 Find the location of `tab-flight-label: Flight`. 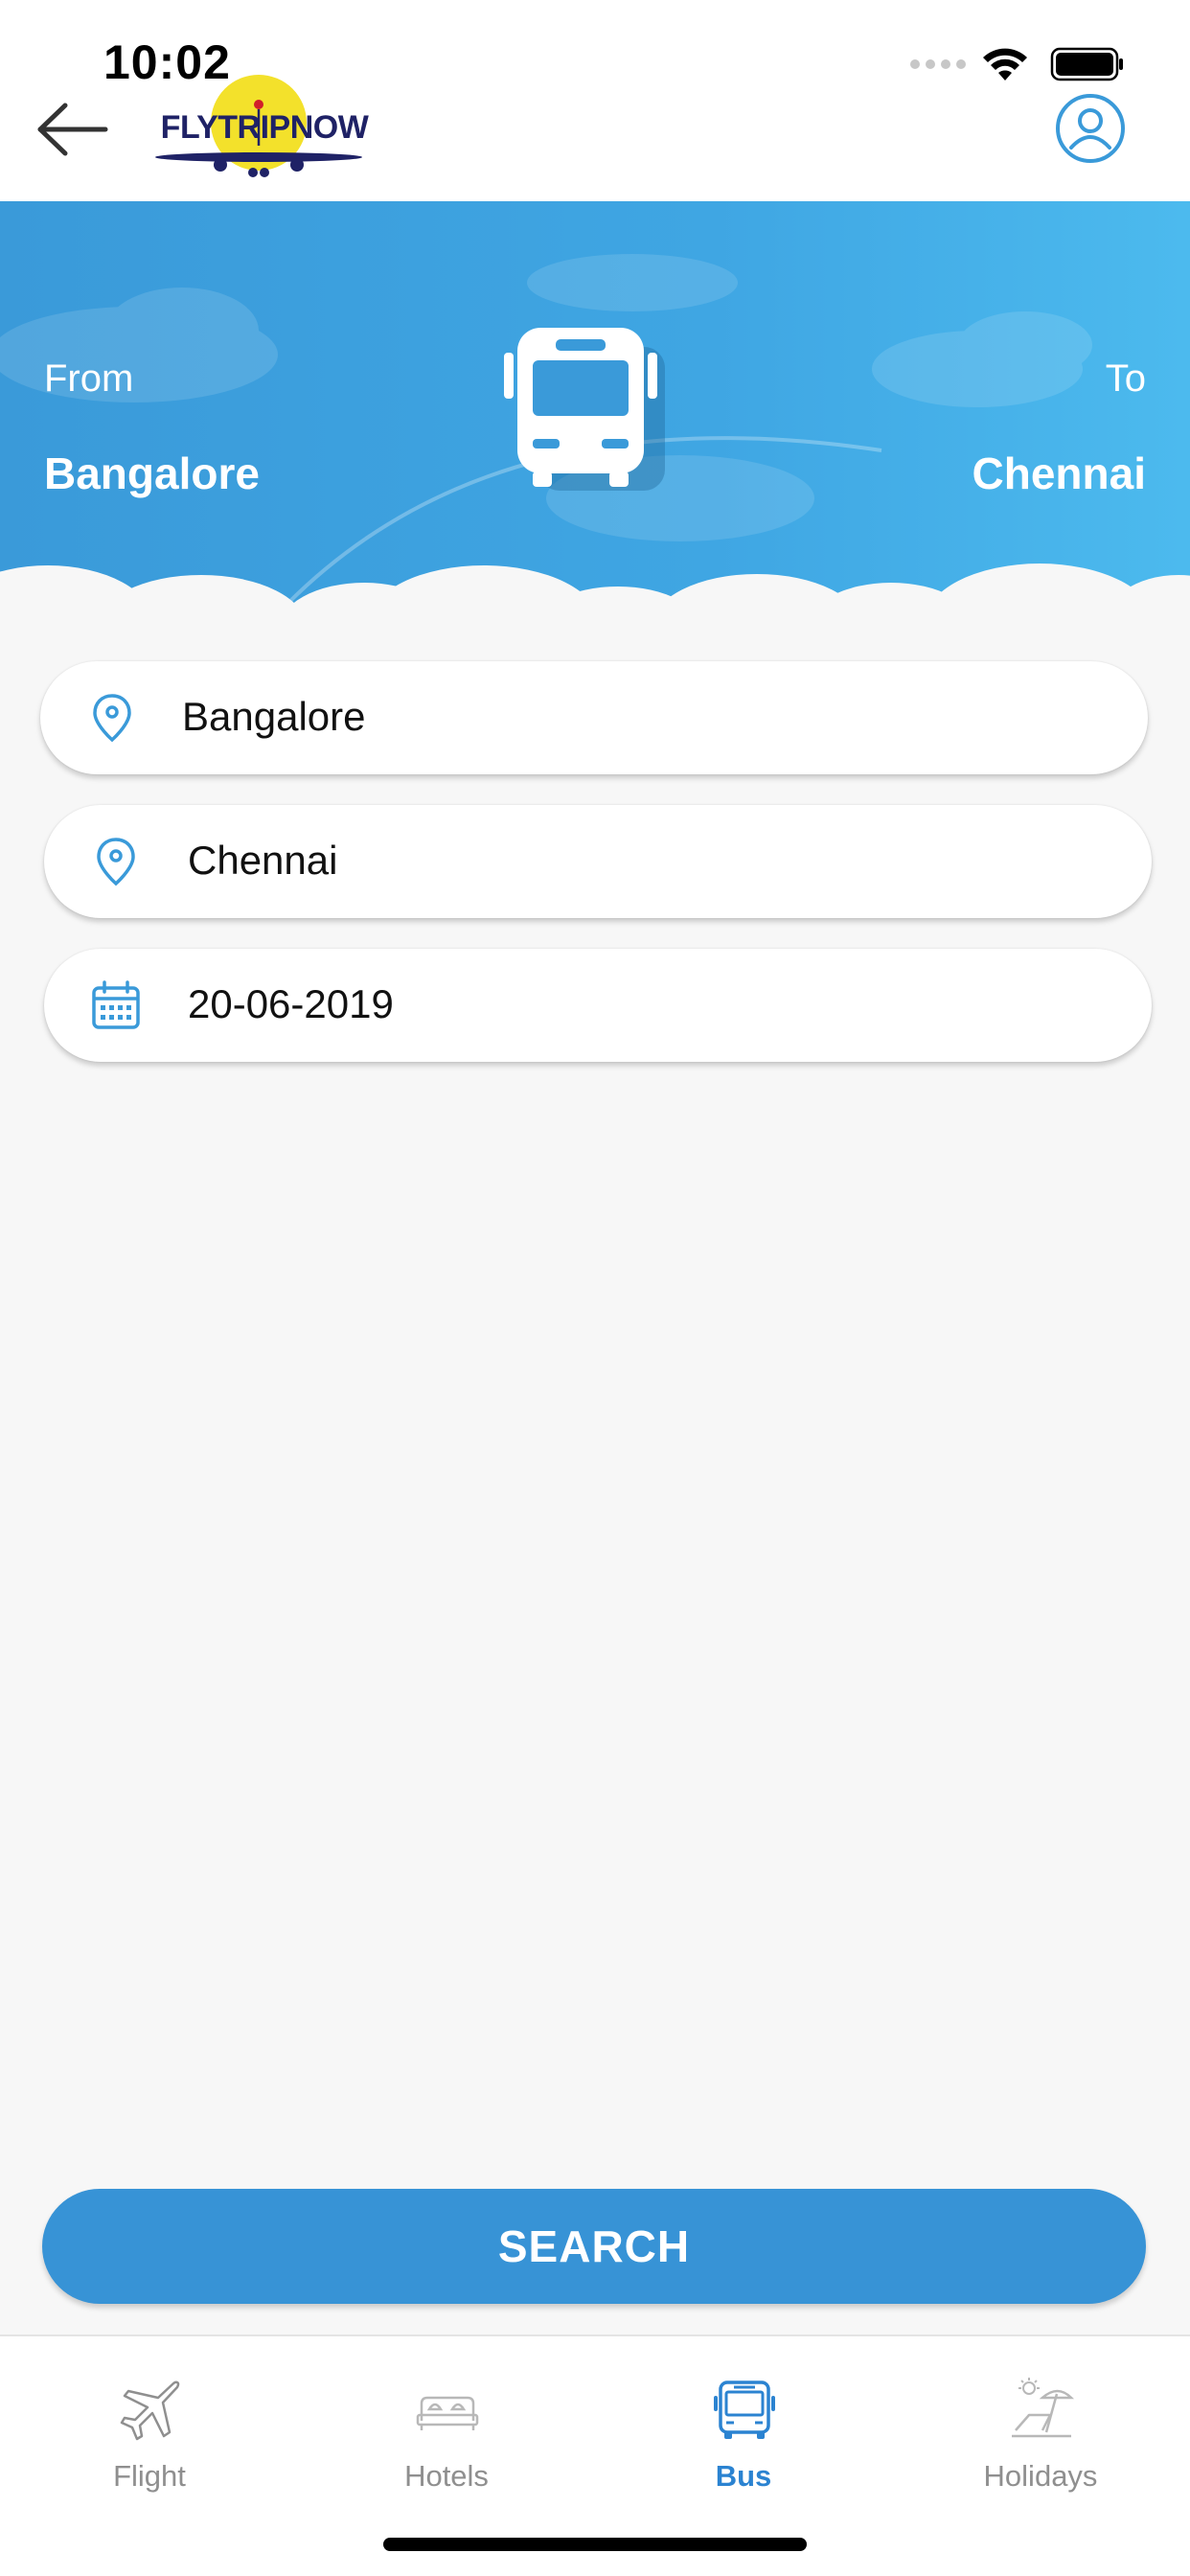

tab-flight-label: Flight is located at coordinates (150, 2476).